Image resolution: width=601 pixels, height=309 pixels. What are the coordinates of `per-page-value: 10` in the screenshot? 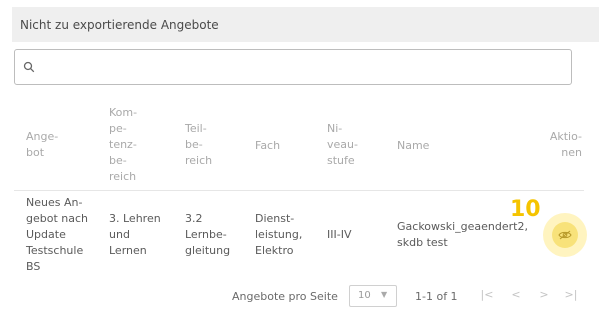 It's located at (364, 295).